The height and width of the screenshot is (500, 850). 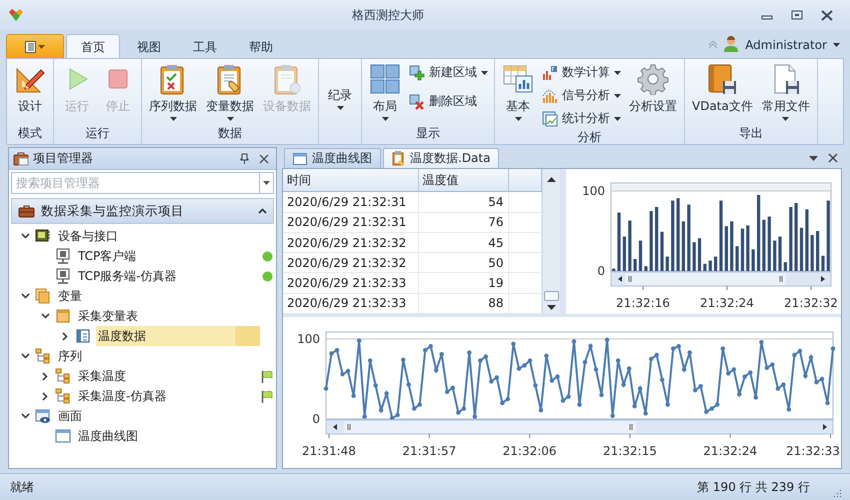 I want to click on ribbon-button: 基本, so click(x=518, y=95).